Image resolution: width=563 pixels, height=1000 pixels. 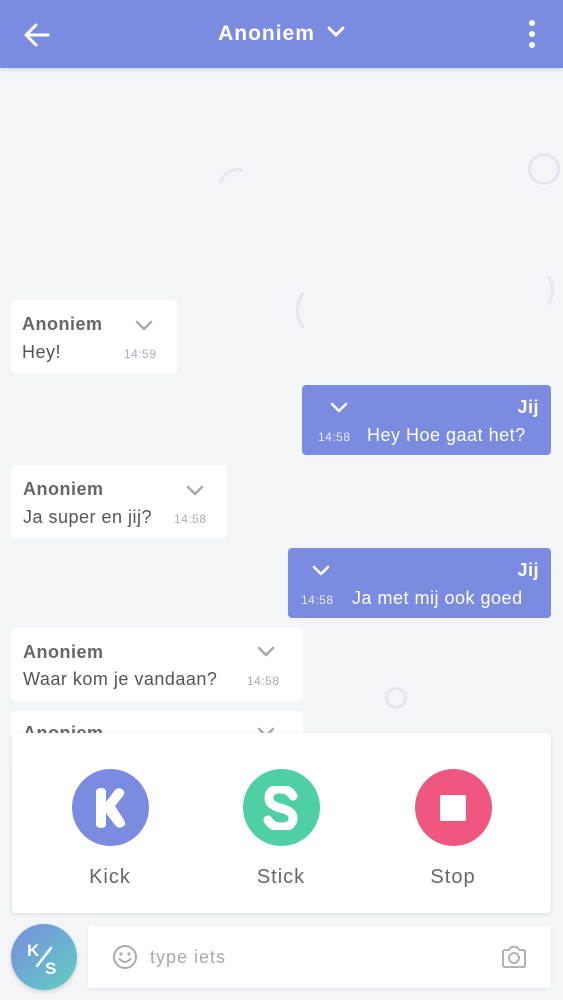 I want to click on stick-s-icon, so click(x=281, y=807).